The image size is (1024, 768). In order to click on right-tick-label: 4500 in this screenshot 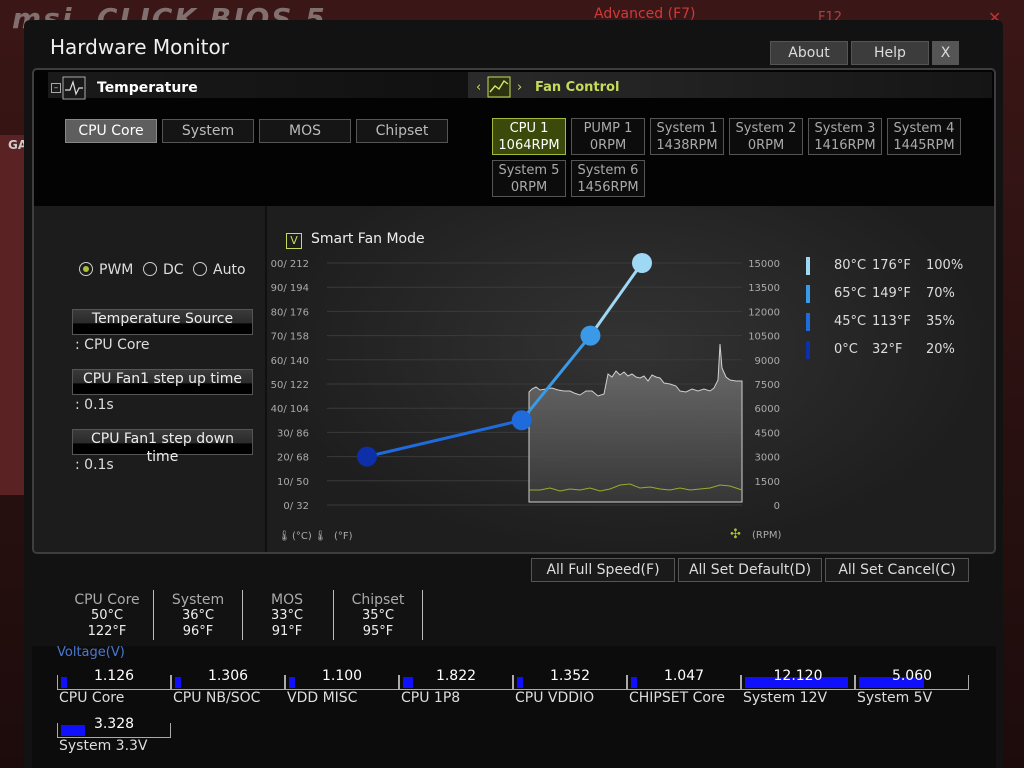, I will do `click(767, 433)`.